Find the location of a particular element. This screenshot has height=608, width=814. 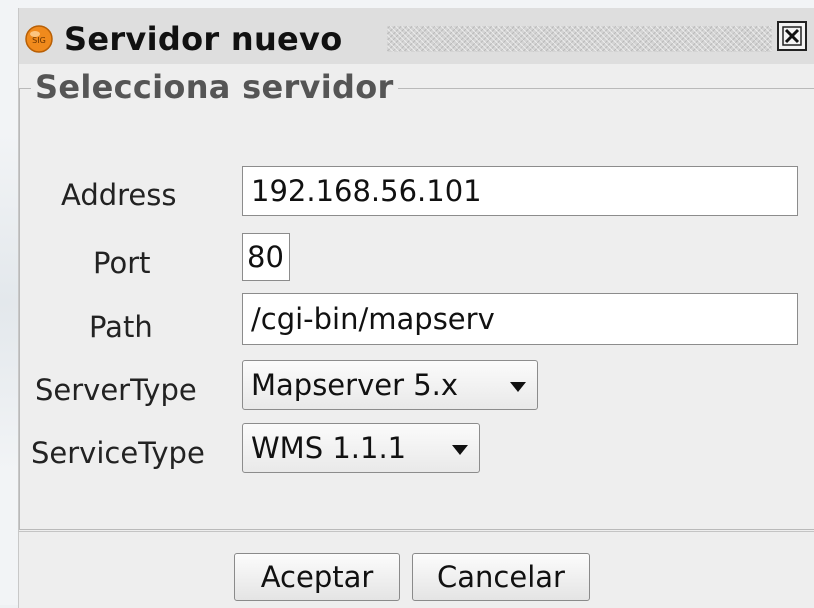

title-bar-texture is located at coordinates (579, 39).